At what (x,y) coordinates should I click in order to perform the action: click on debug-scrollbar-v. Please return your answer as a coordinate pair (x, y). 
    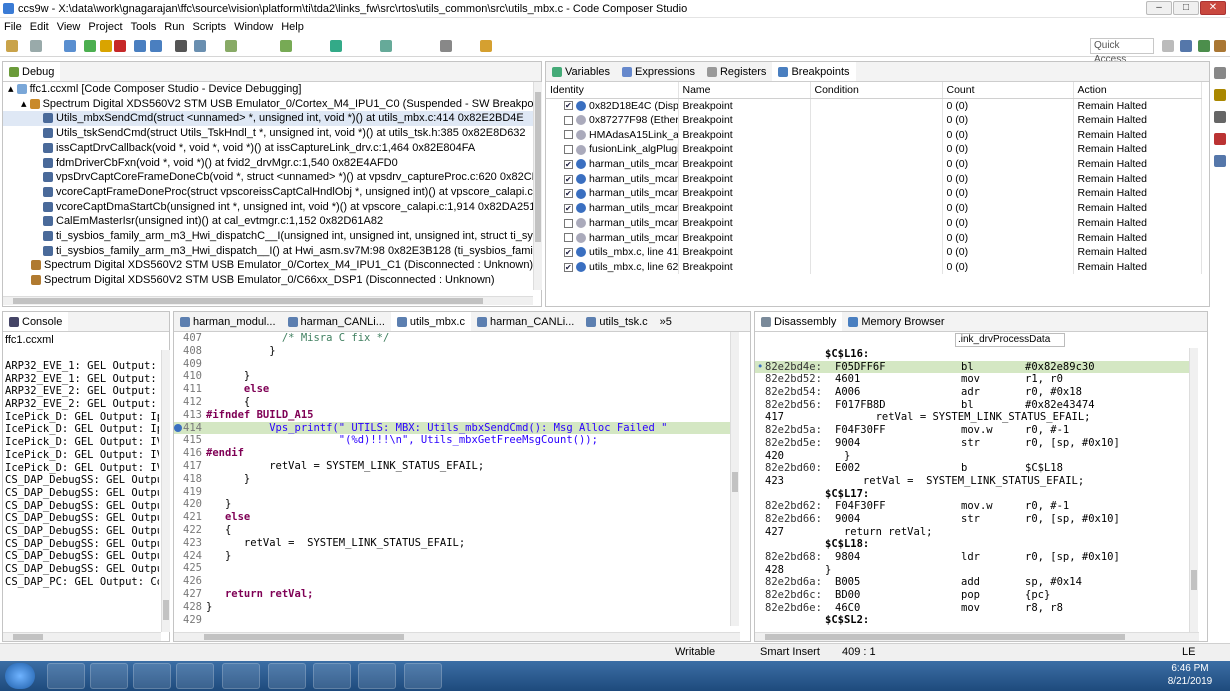
    Looking at the image, I should click on (537, 186).